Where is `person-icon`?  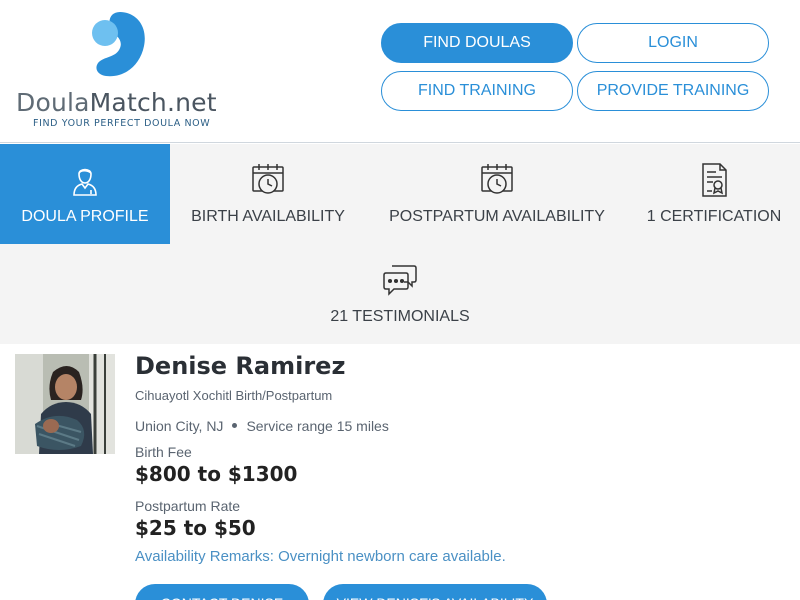 person-icon is located at coordinates (85, 182).